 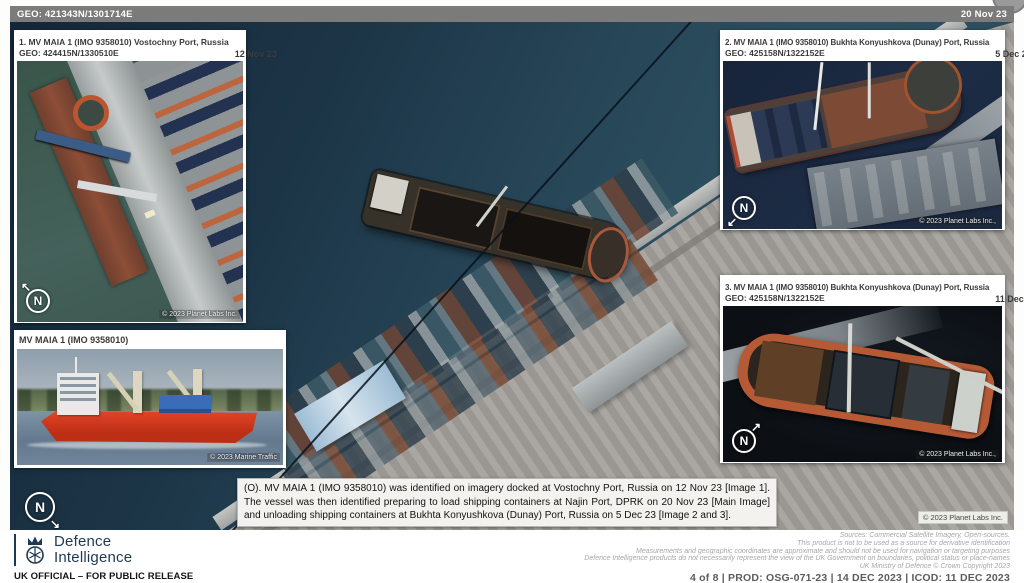 What do you see at coordinates (185, 404) in the screenshot?
I see `deck-containers` at bounding box center [185, 404].